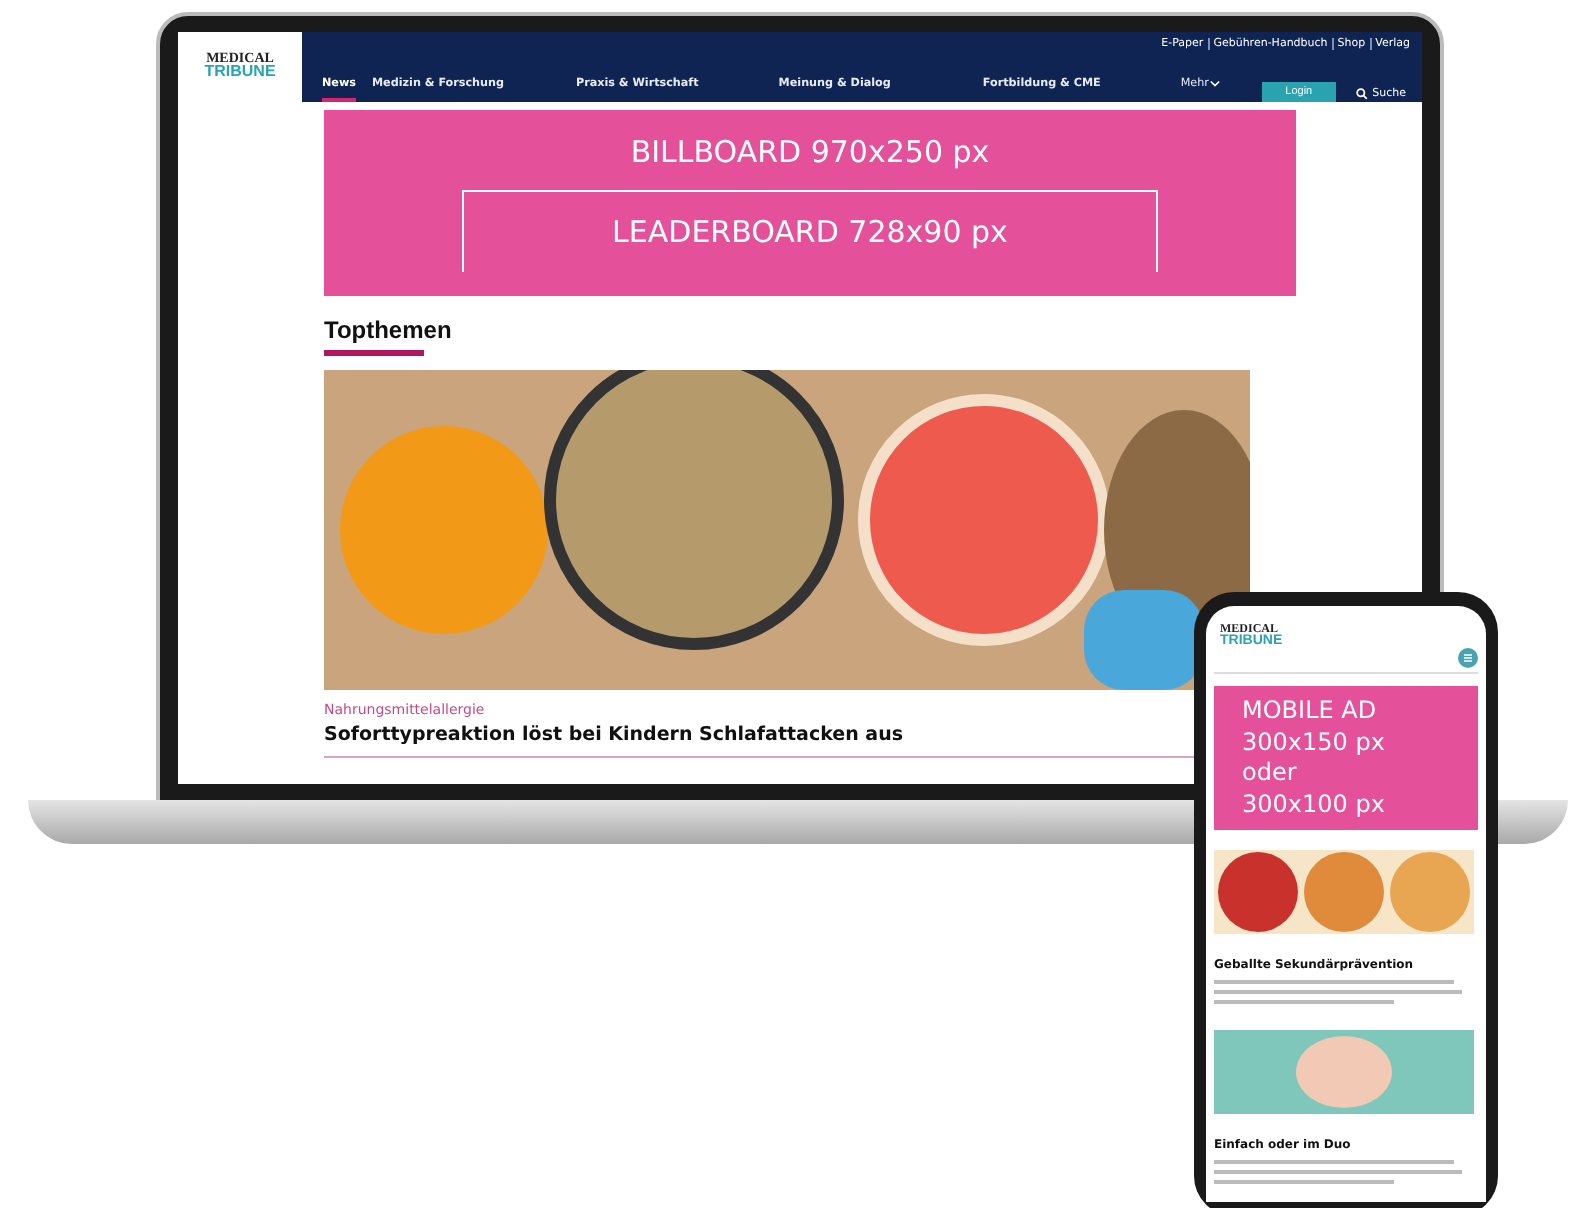  What do you see at coordinates (1270, 774) in the screenshot?
I see `ad-label: oder` at bounding box center [1270, 774].